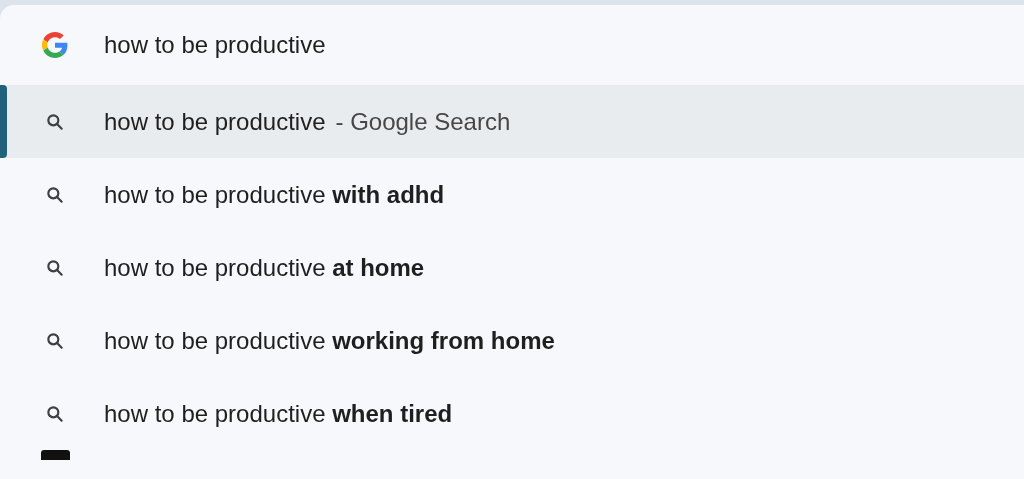 The image size is (1024, 479). I want to click on suggestion-text: how to be productive with adhd, so click(274, 194).